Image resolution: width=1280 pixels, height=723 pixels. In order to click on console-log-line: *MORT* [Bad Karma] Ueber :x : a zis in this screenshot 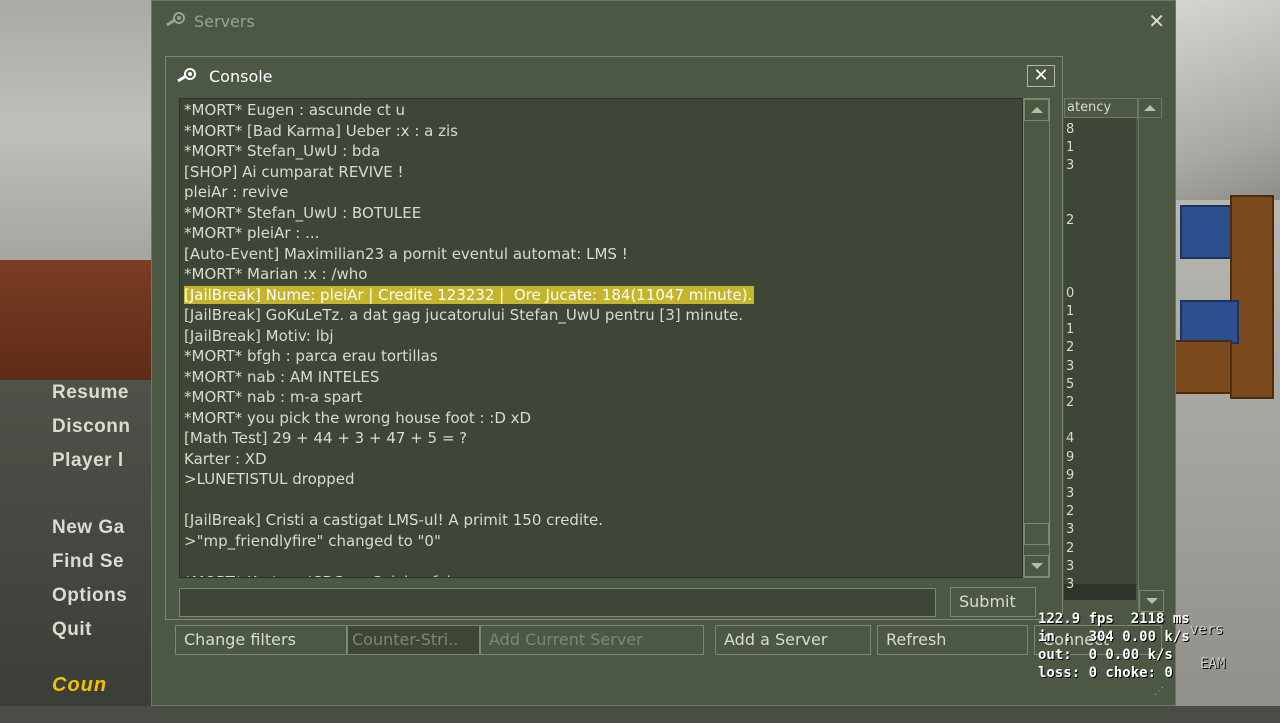, I will do `click(321, 130)`.